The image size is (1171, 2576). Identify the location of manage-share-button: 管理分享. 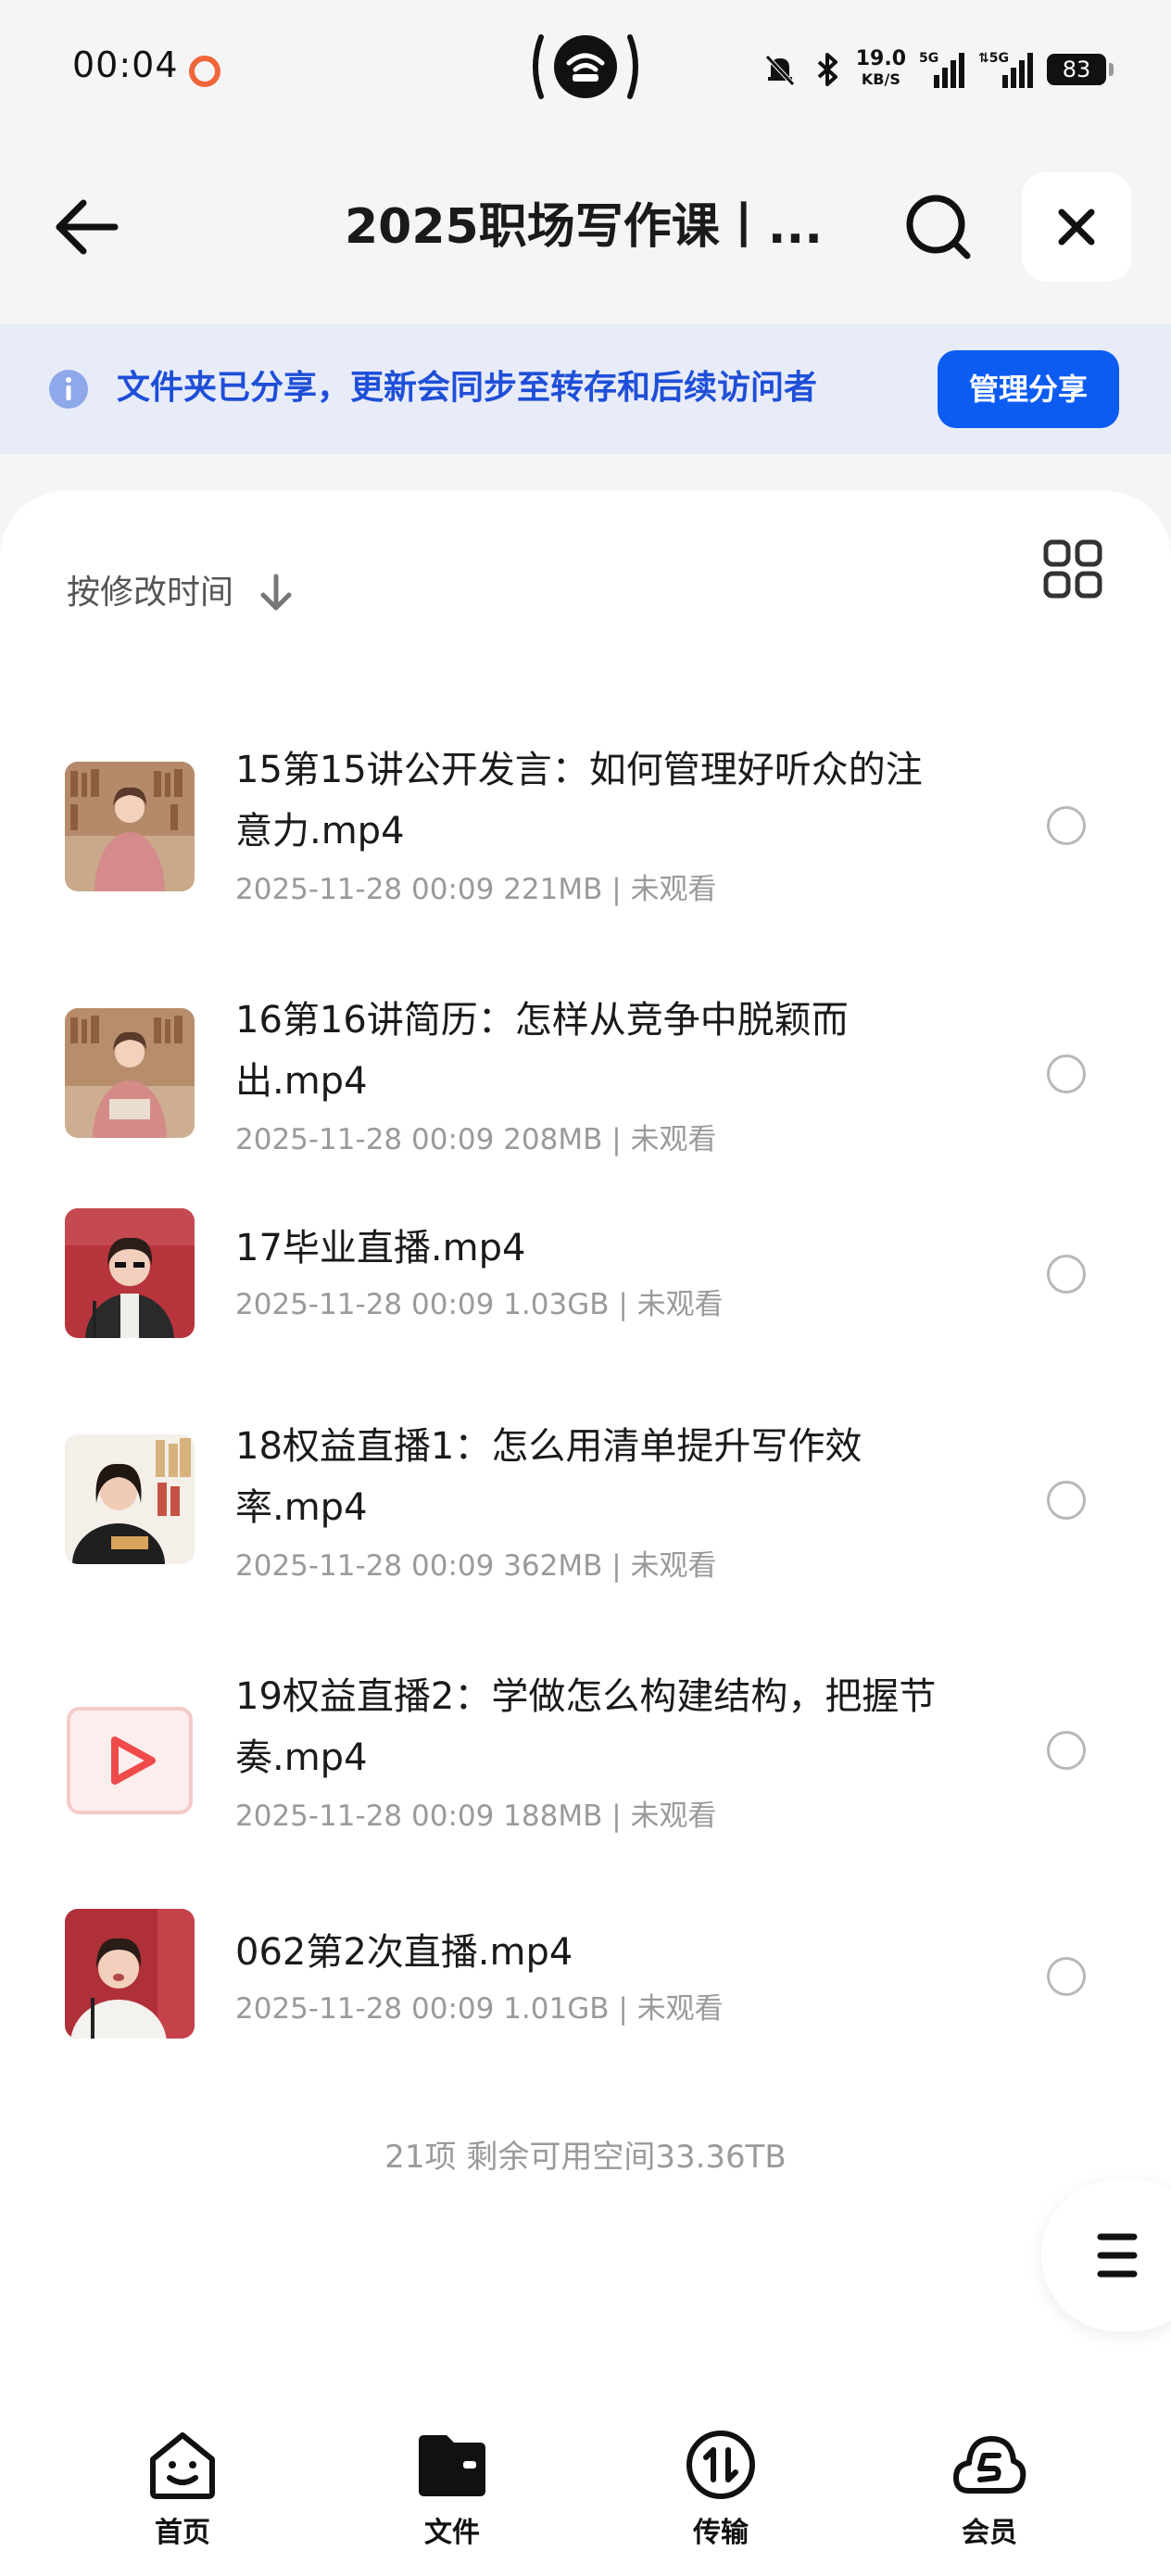
(1029, 389).